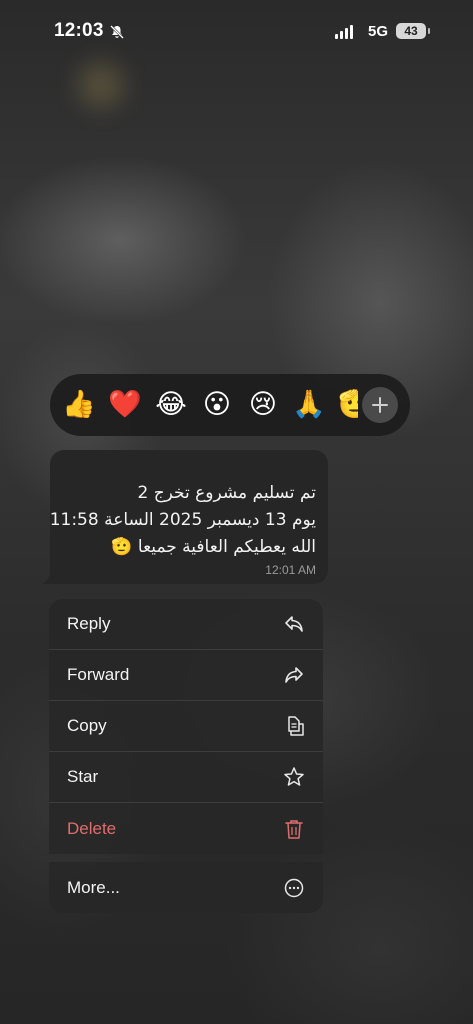  I want to click on add-reaction-button, so click(380, 405).